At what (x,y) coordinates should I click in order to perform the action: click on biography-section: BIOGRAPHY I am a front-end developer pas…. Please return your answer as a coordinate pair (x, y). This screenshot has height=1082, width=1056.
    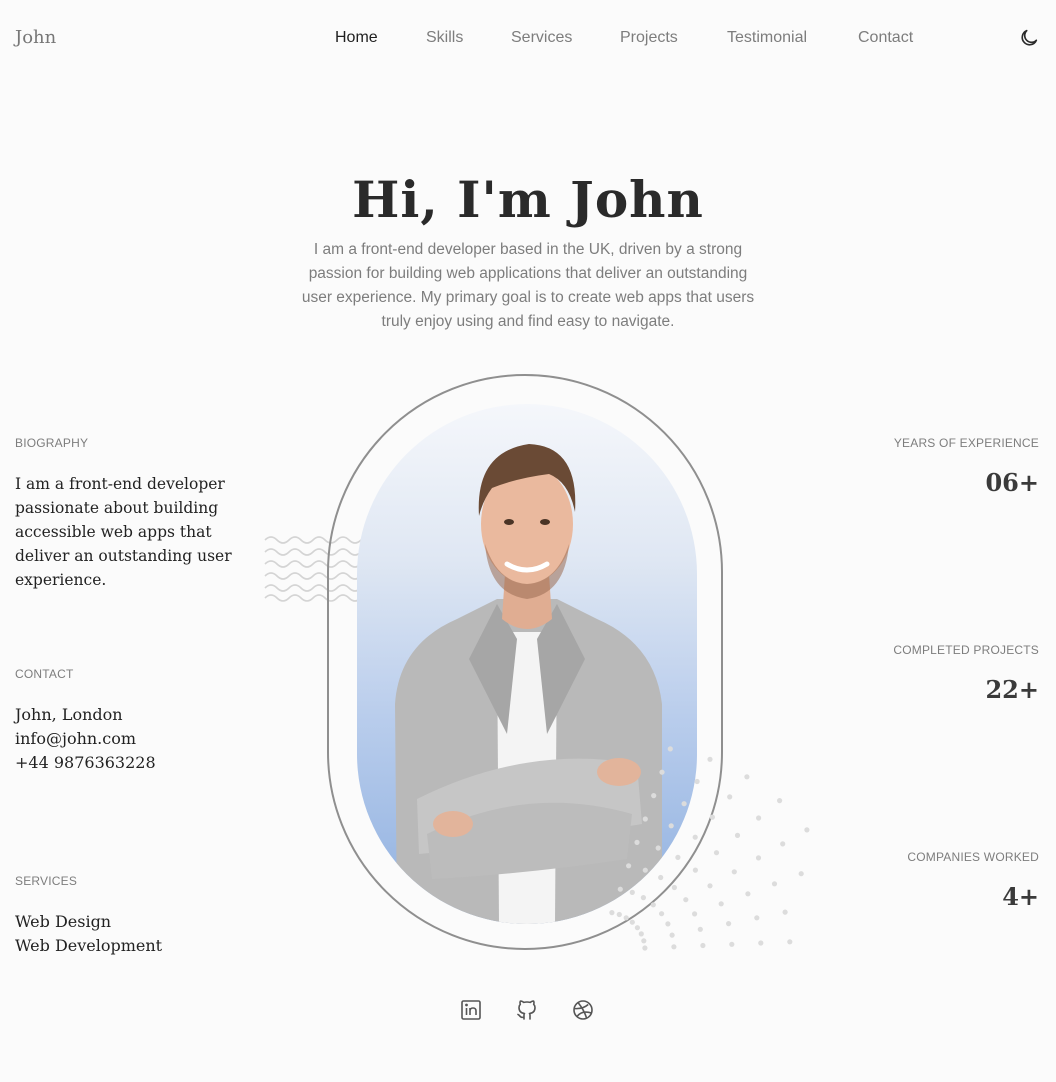
    Looking at the image, I should click on (140, 514).